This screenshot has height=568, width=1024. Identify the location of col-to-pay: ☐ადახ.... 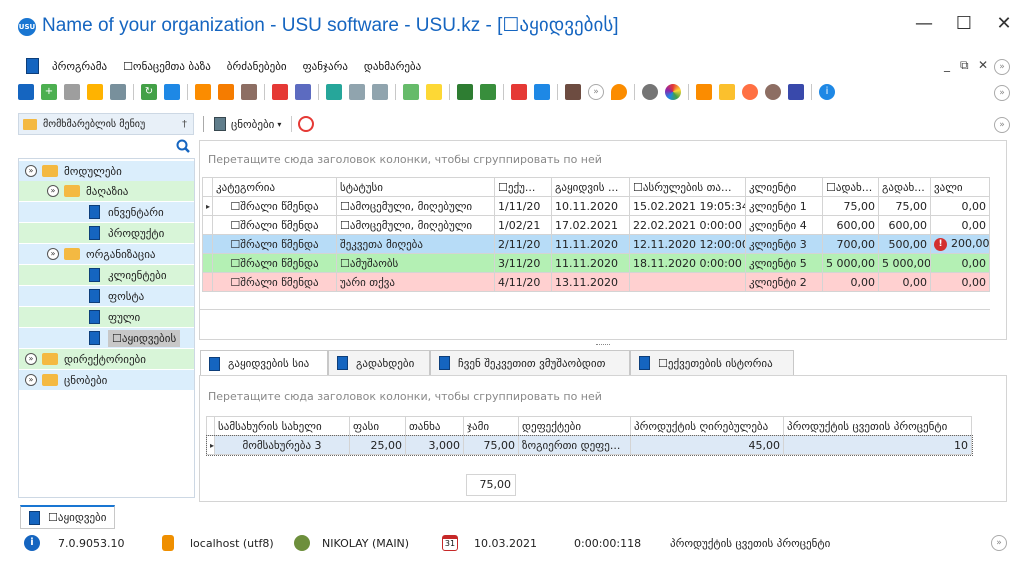
(850, 187).